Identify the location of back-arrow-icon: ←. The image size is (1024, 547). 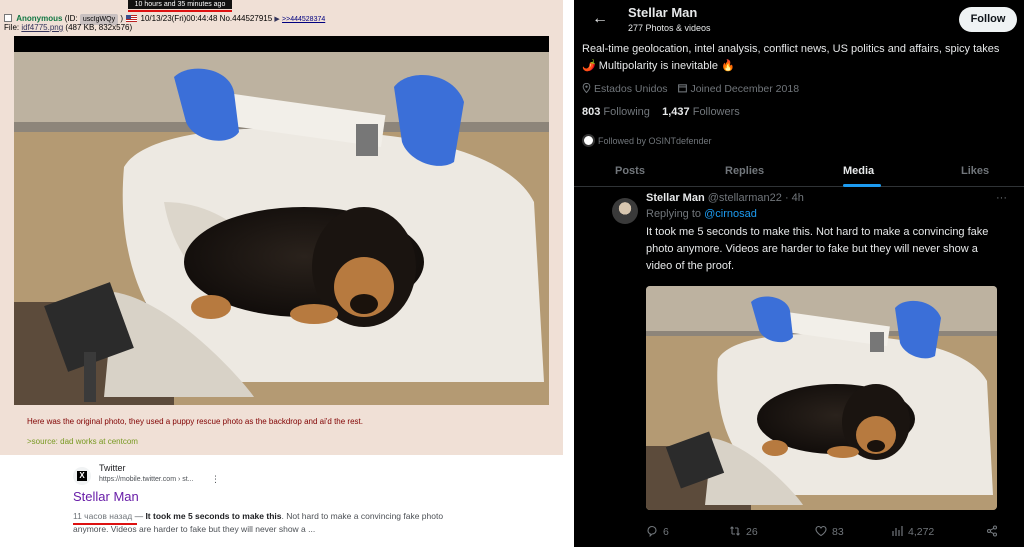
(600, 19).